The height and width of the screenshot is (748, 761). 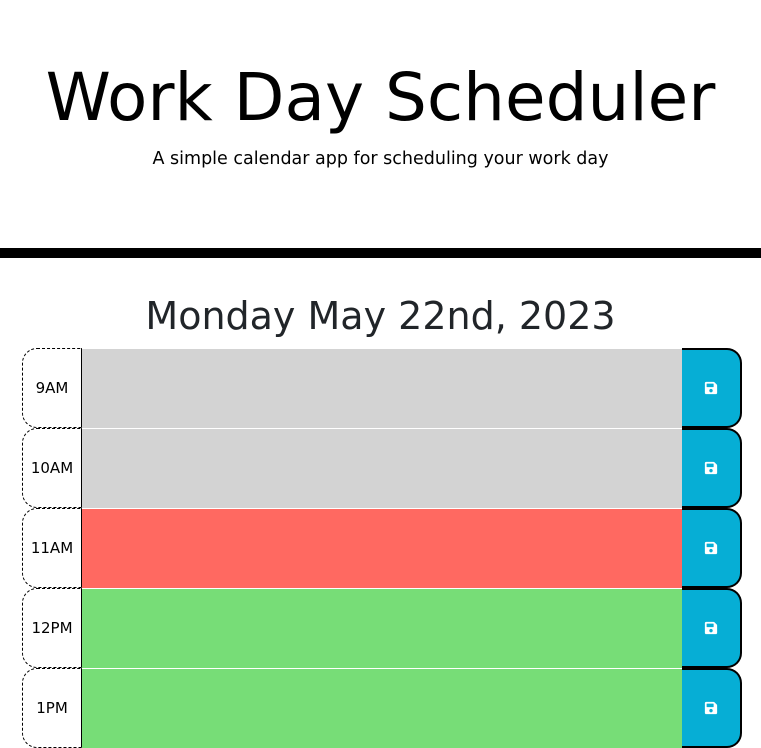 I want to click on time-block-9am: 9AM, so click(x=382, y=388).